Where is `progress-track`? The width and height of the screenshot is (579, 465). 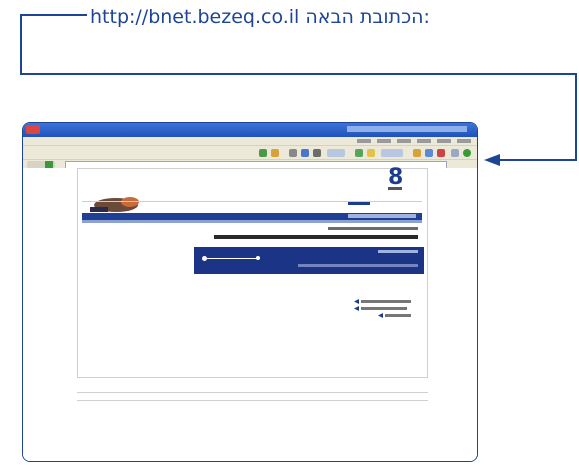 progress-track is located at coordinates (231, 258).